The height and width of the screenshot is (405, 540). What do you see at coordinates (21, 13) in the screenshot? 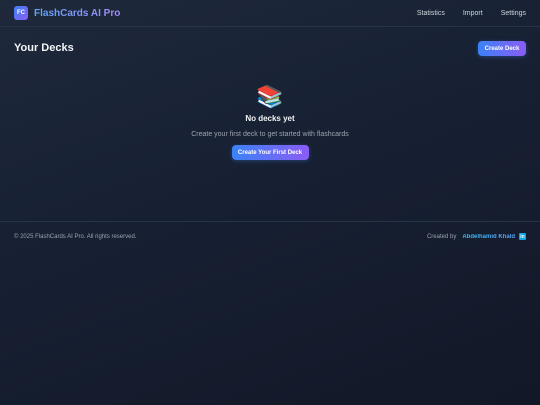
I see `app-logo: FC` at bounding box center [21, 13].